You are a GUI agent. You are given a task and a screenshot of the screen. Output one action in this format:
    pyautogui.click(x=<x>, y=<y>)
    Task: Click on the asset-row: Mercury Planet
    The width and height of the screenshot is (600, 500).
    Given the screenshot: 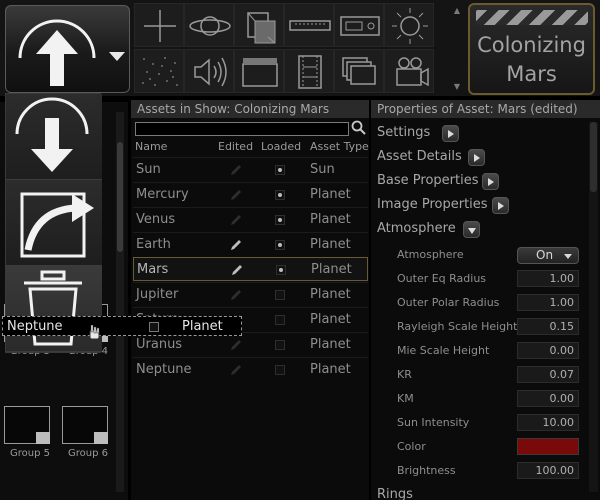 What is the action you would take?
    pyautogui.click(x=250, y=194)
    